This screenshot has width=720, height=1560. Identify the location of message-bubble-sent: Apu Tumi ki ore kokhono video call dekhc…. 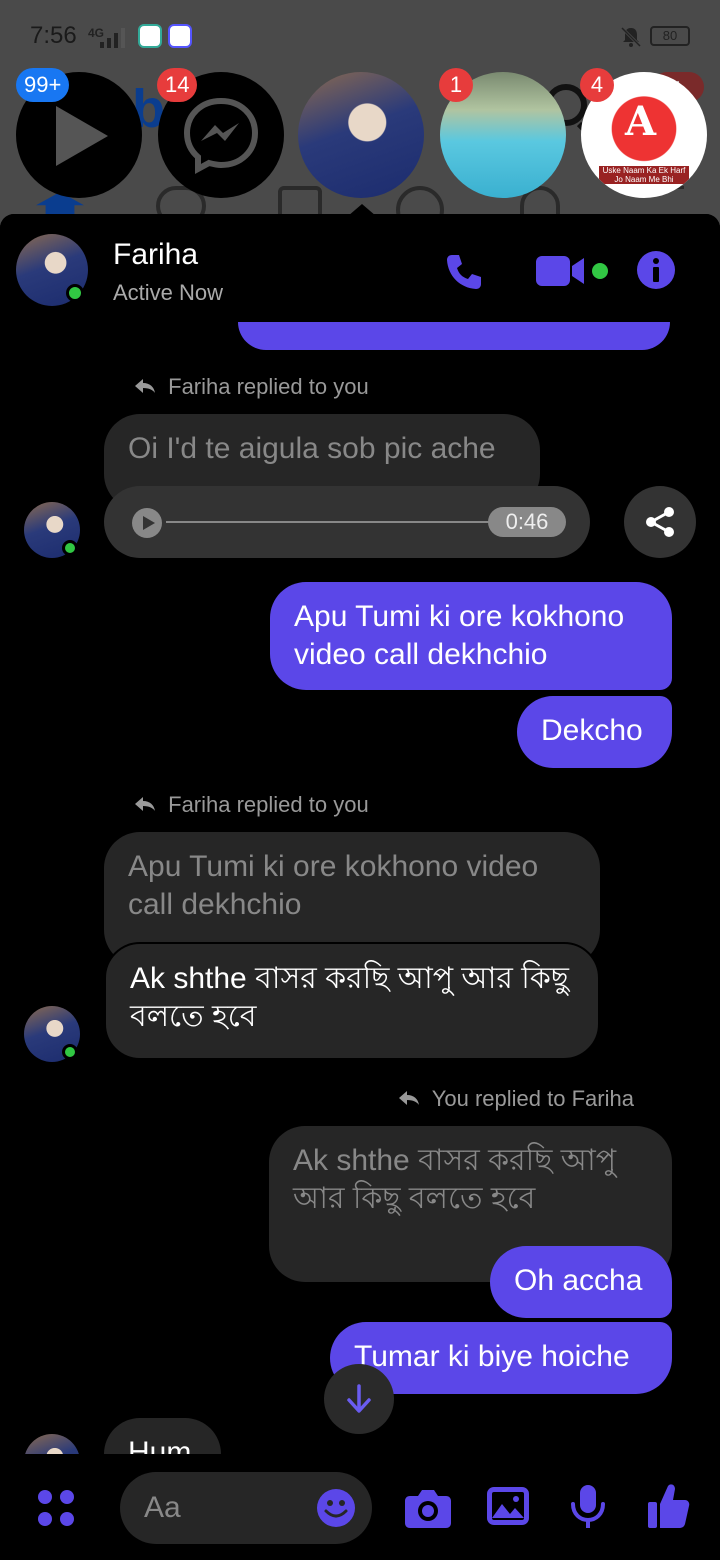
(471, 636).